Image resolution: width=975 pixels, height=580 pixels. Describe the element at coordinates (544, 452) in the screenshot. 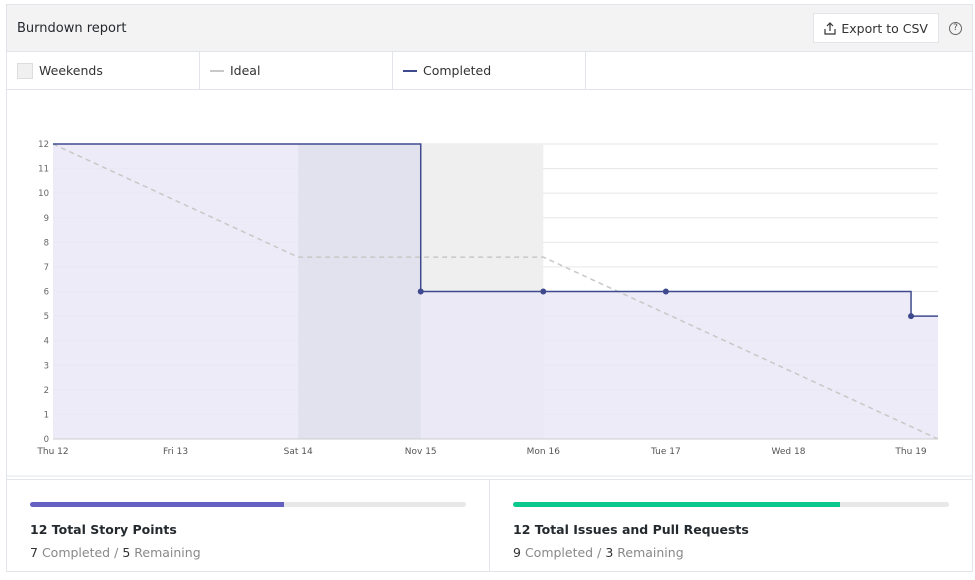

I see `x-tick-label: Mon 16` at that location.